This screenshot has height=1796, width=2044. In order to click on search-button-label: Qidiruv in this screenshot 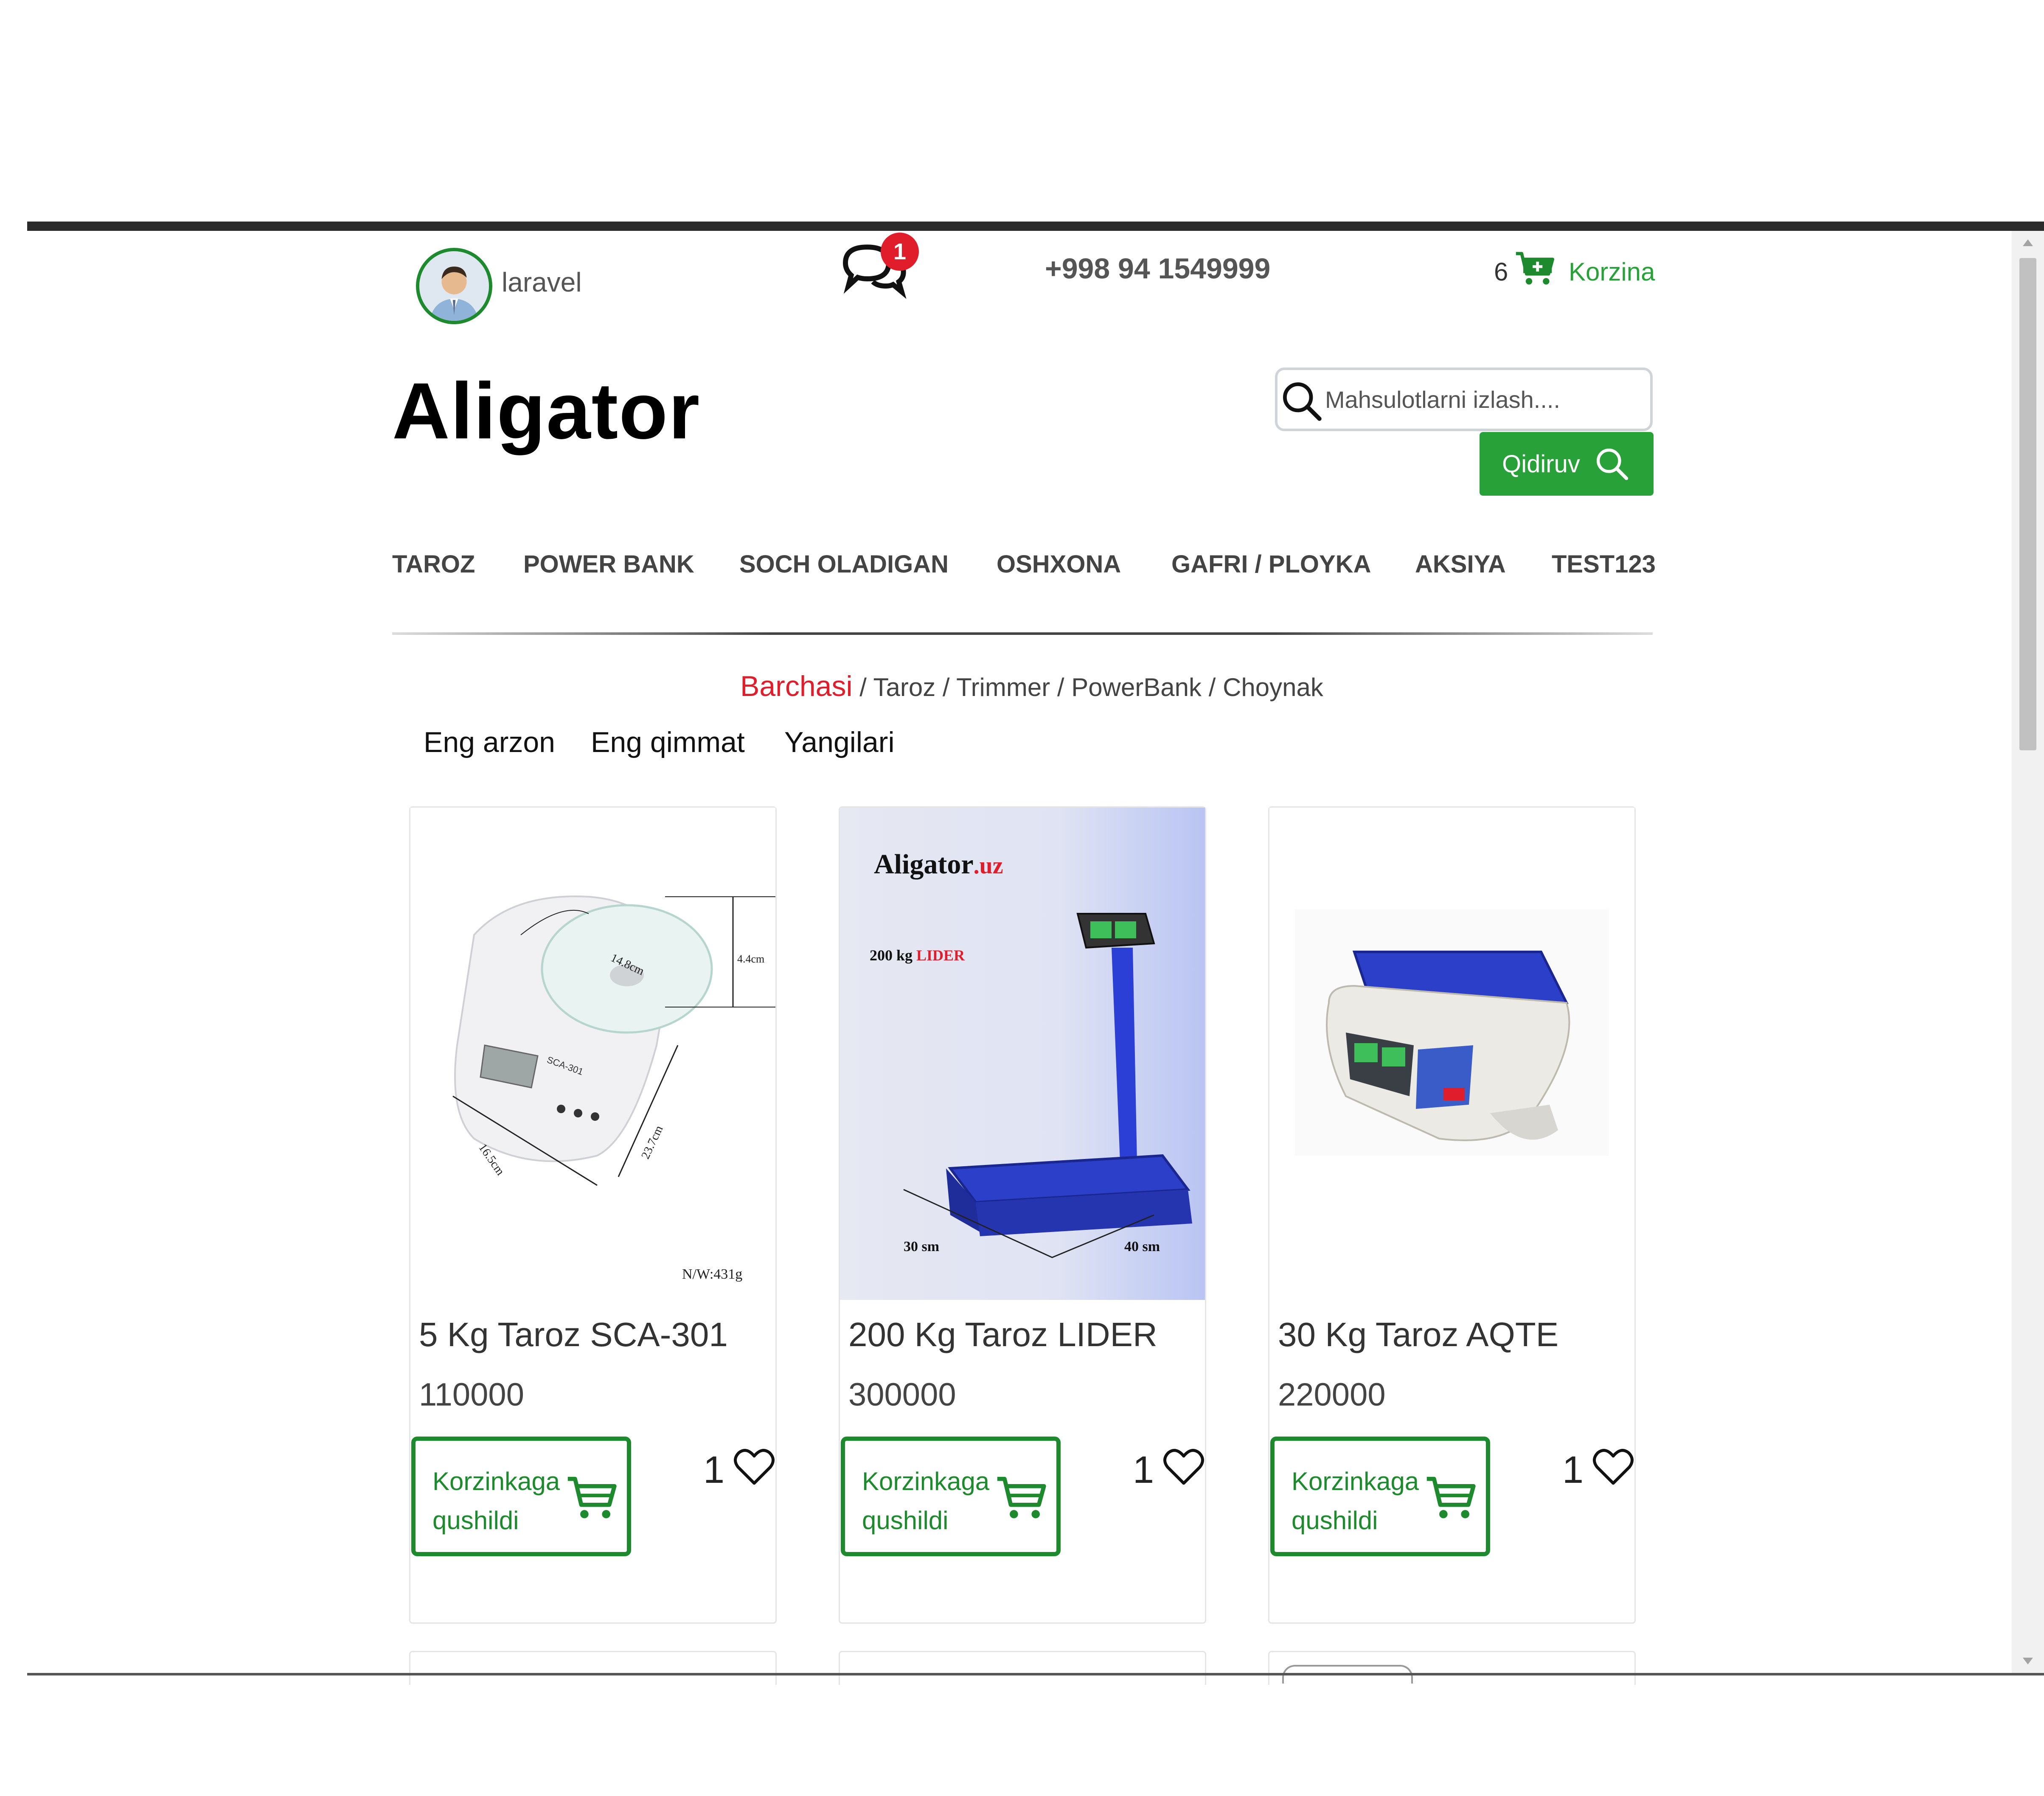, I will do `click(1541, 464)`.